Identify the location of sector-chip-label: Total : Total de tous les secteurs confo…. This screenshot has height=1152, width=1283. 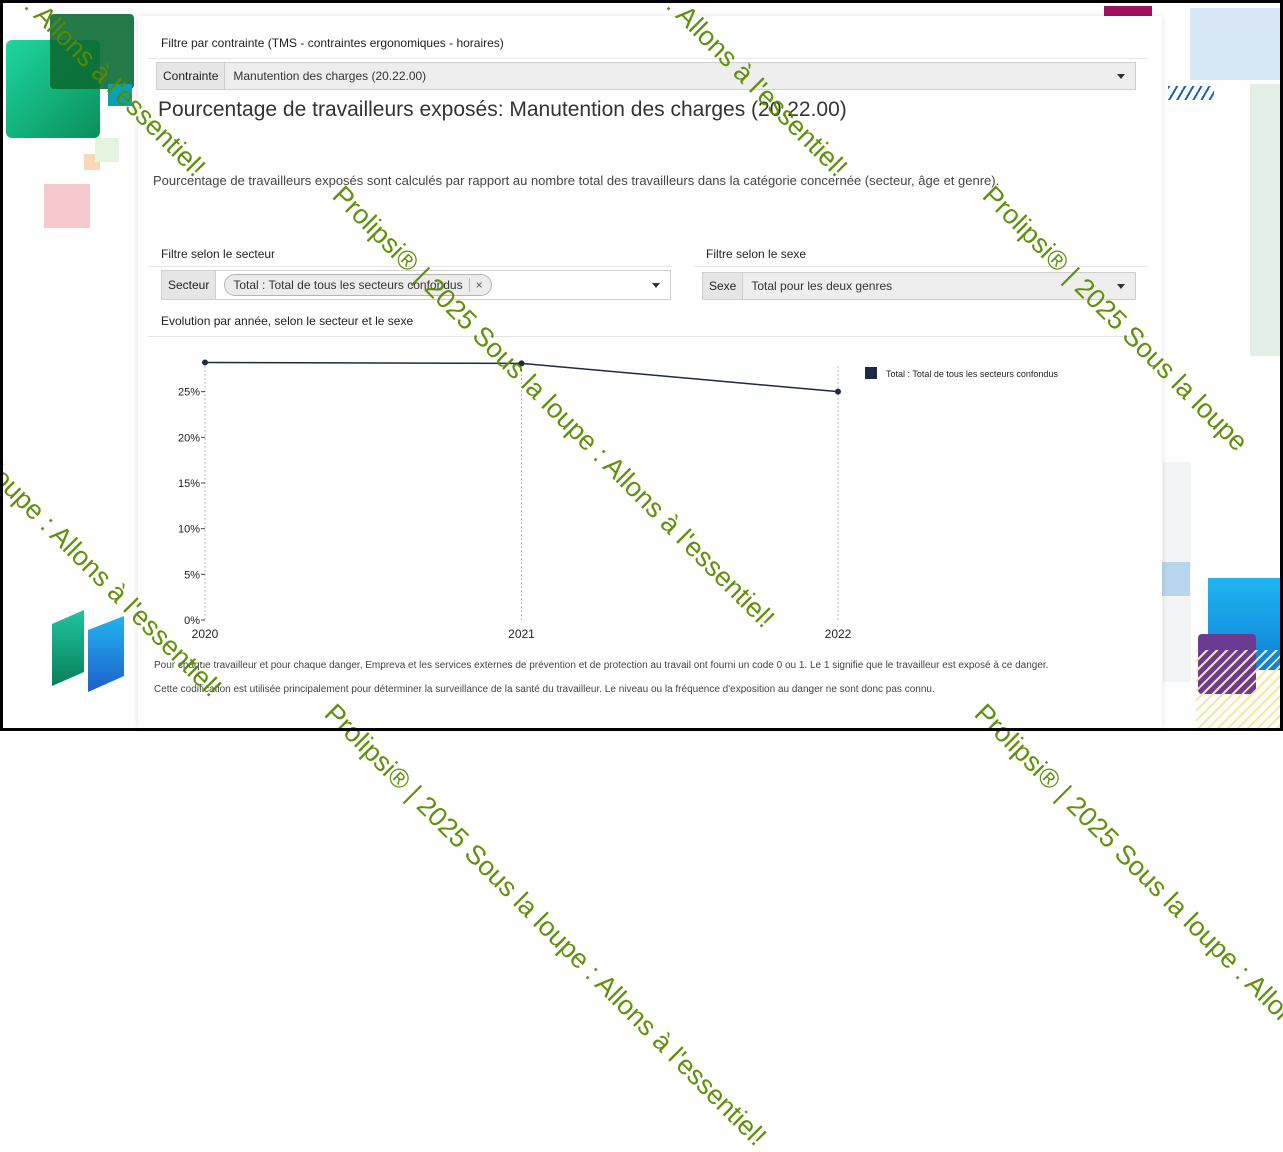
(348, 285).